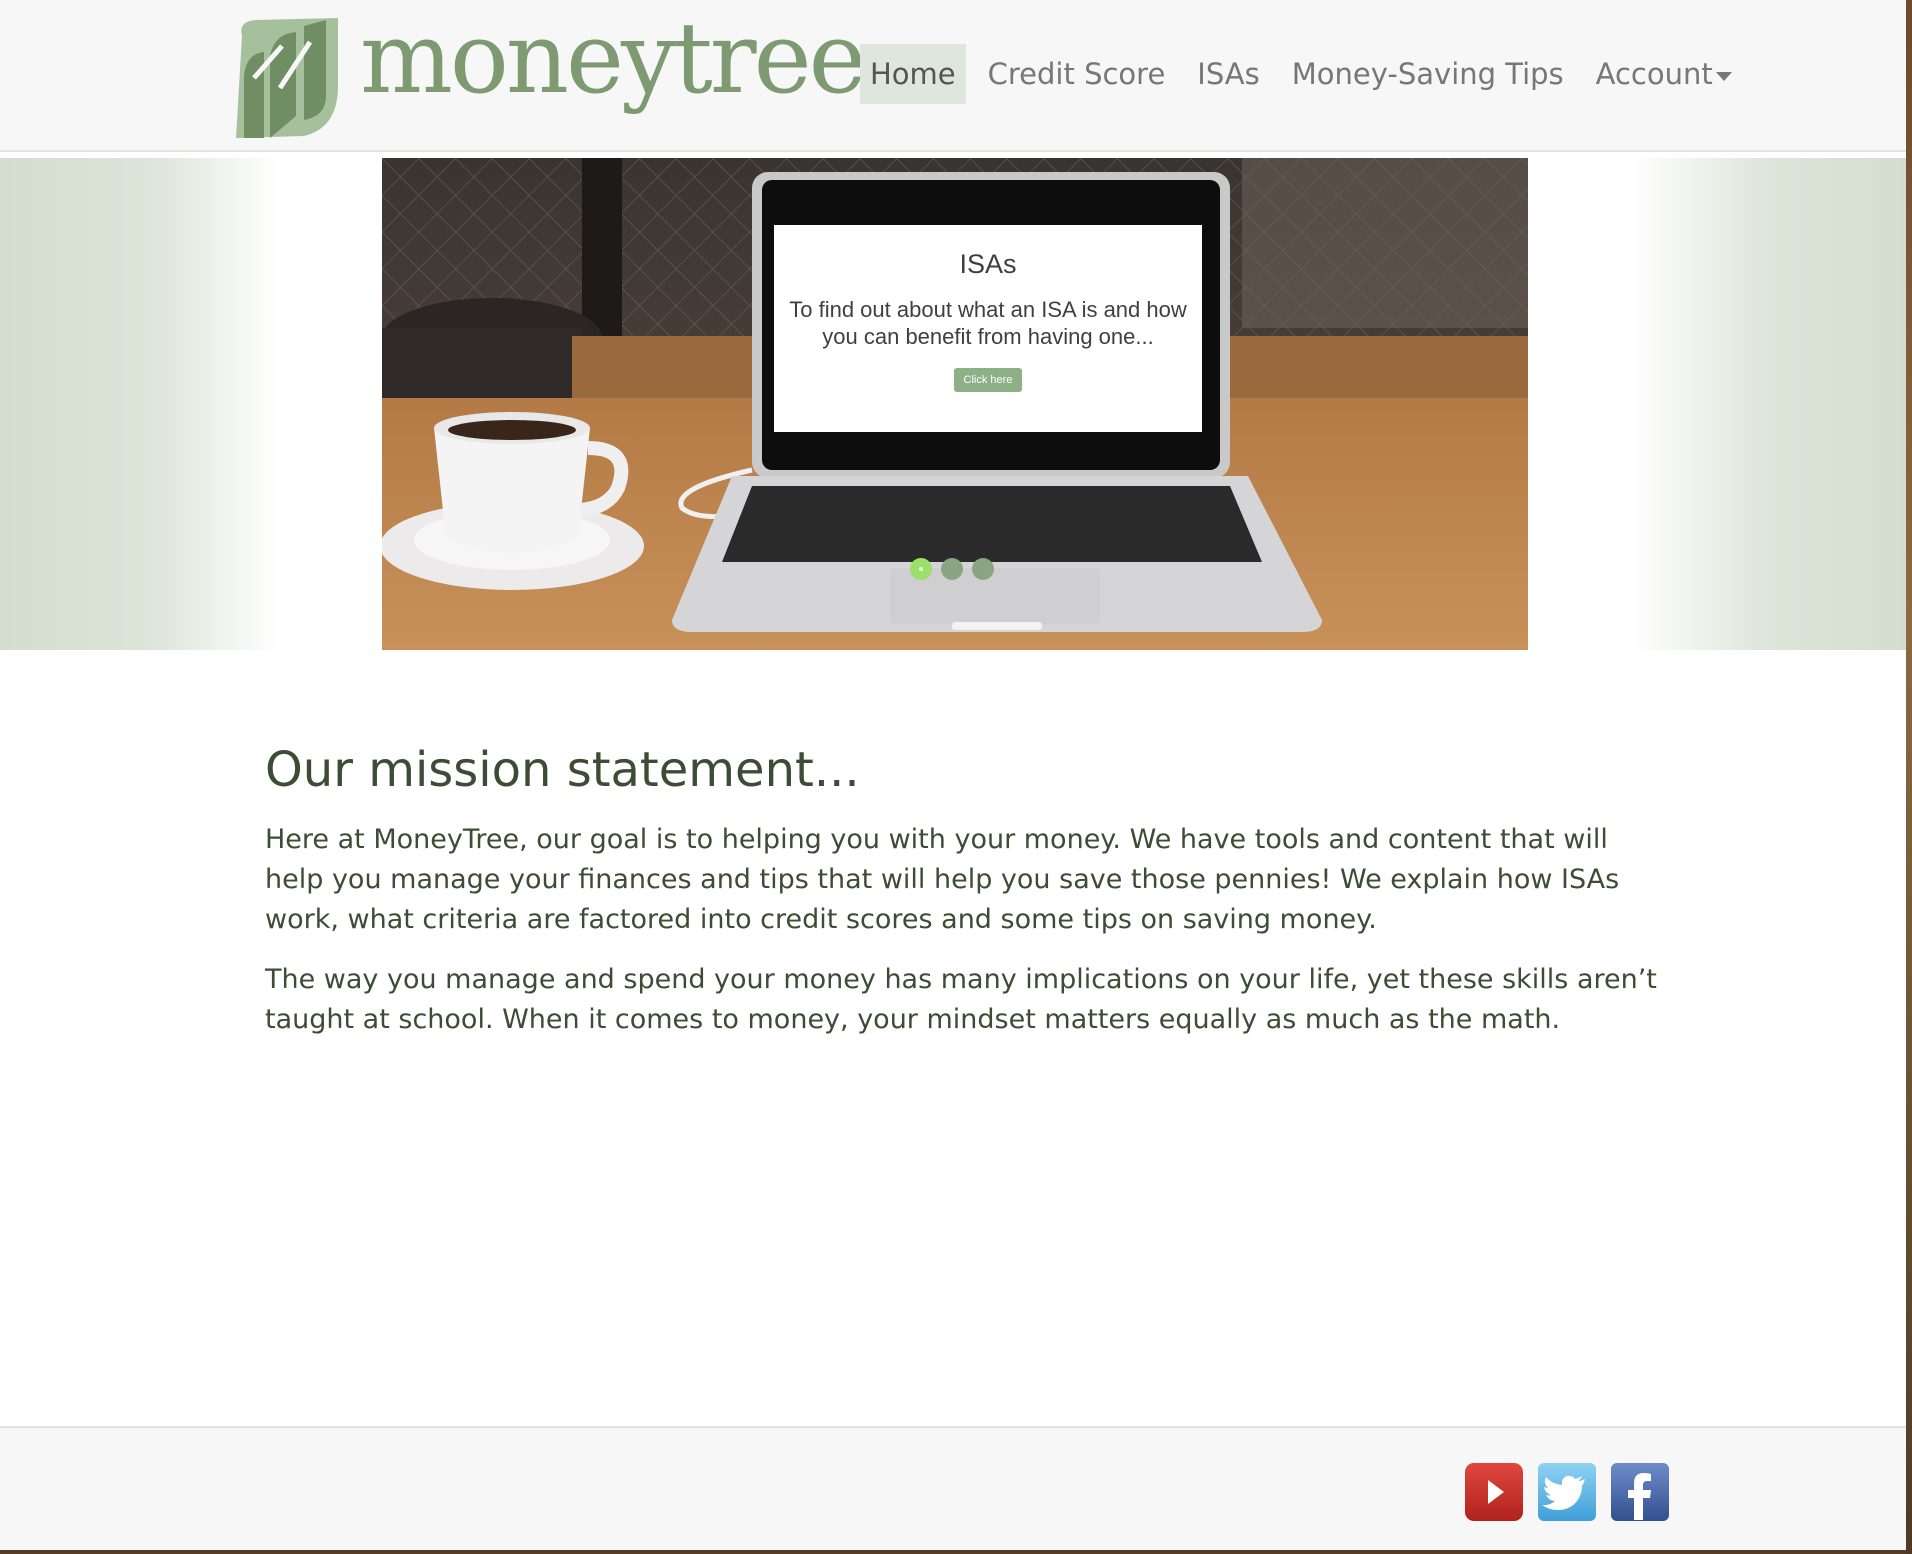 This screenshot has width=1912, height=1554. What do you see at coordinates (956, 1488) in the screenshot?
I see `footer` at bounding box center [956, 1488].